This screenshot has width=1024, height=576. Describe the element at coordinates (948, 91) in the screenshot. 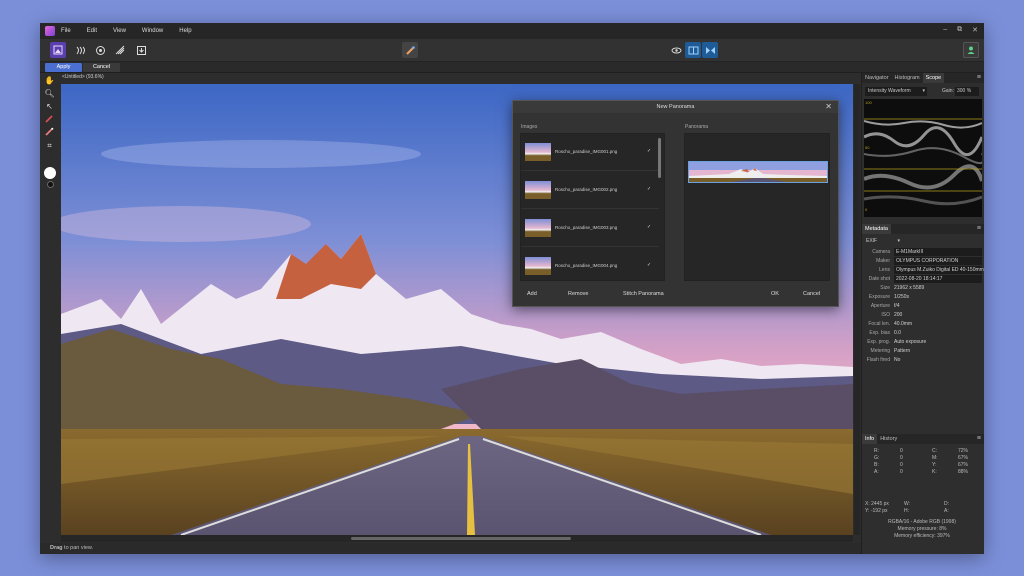

I see `gain-label: Gain:` at that location.